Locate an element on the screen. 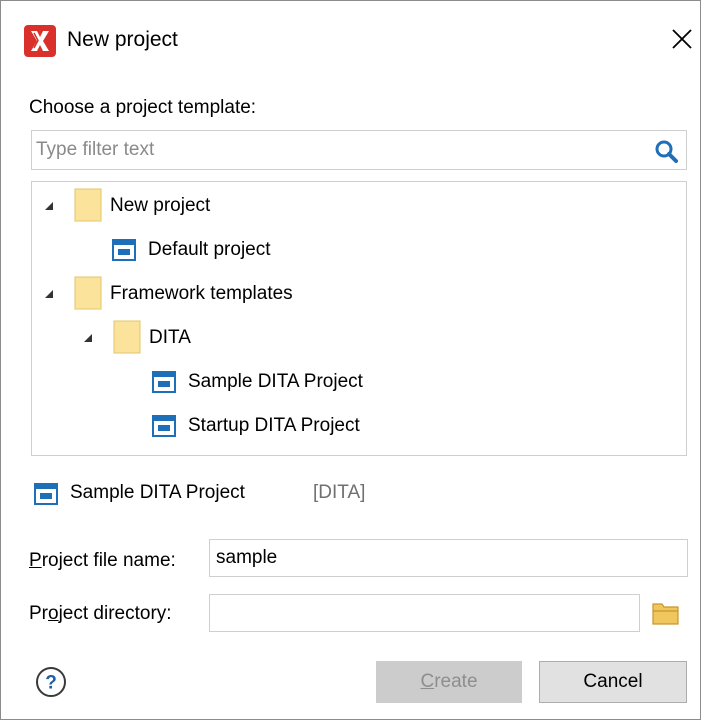  help-icon: ? is located at coordinates (51, 682).